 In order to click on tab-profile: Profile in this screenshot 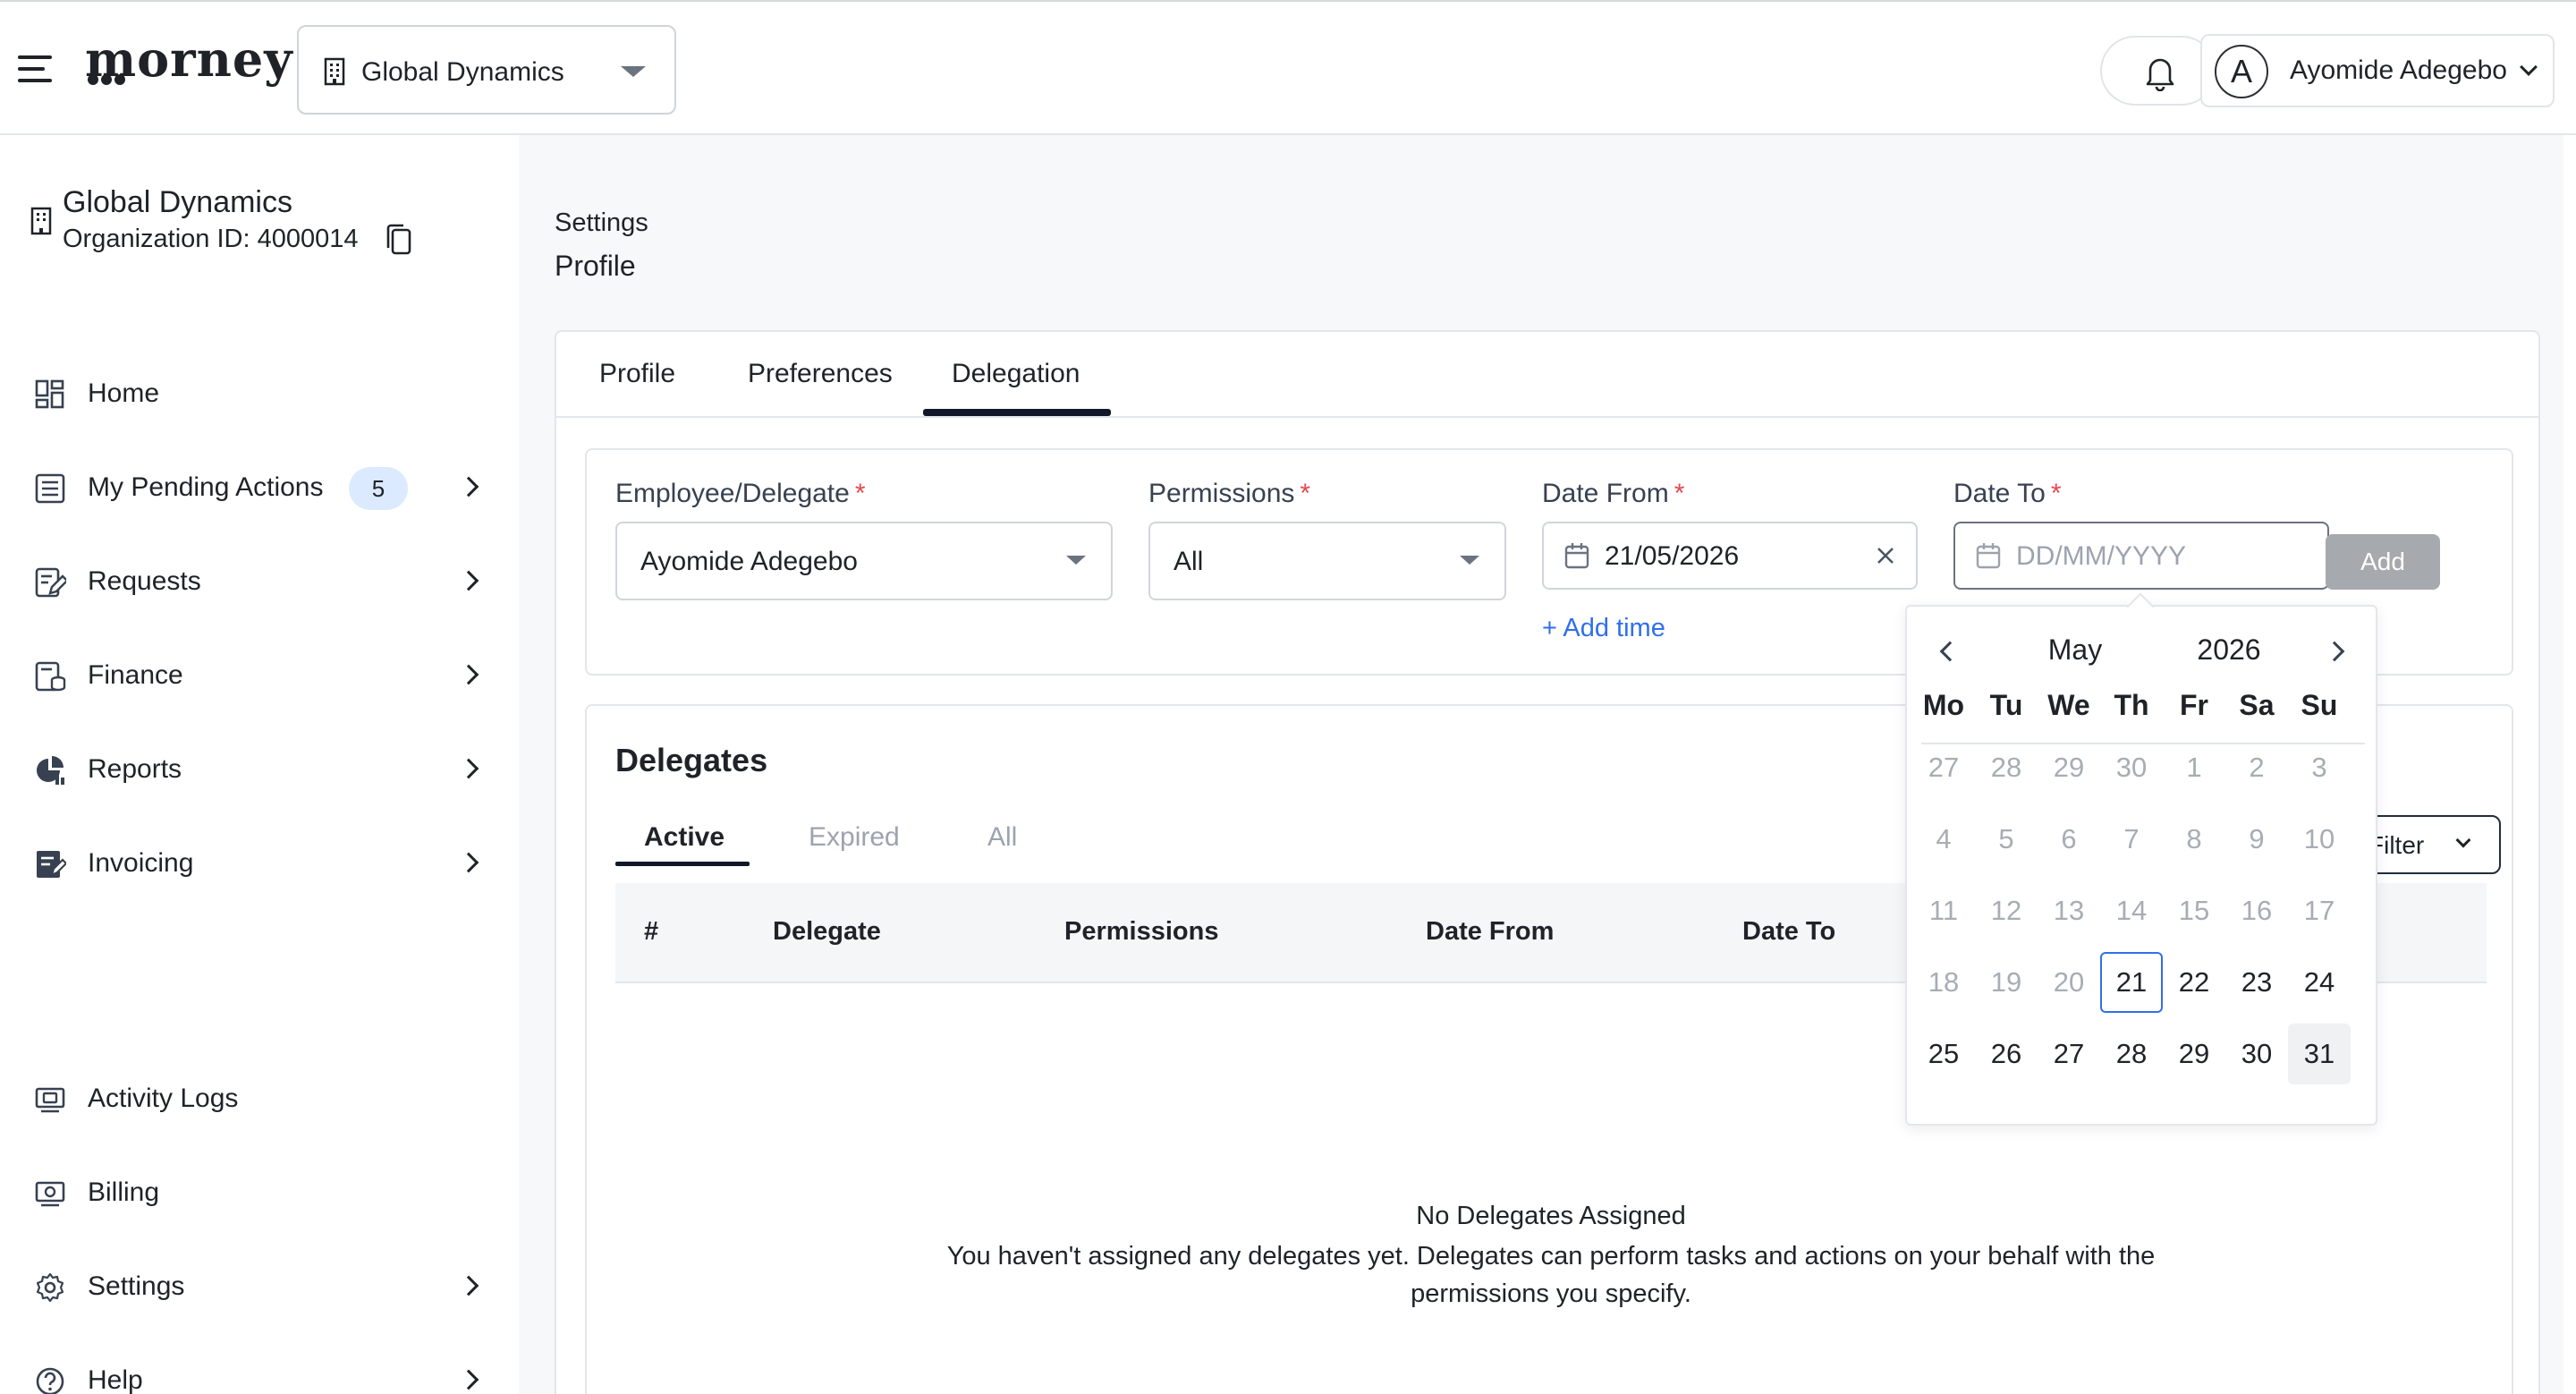, I will do `click(637, 374)`.